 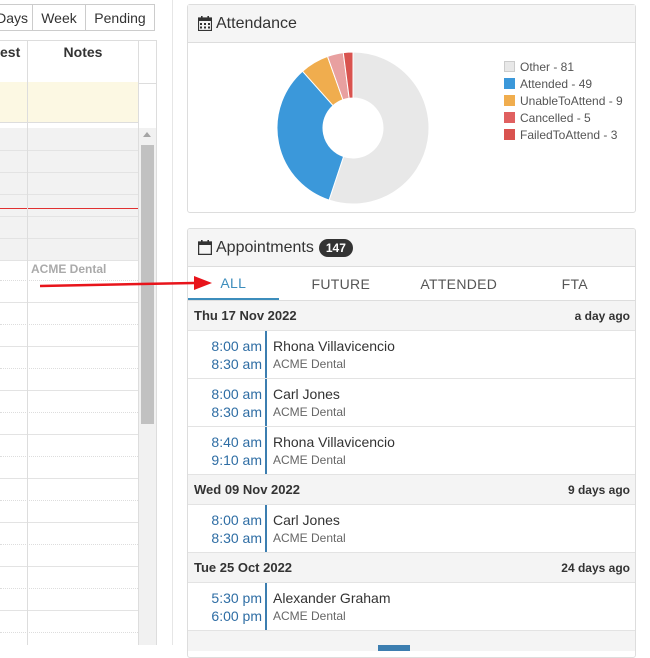 What do you see at coordinates (602, 315) in the screenshot?
I see `day-group-relative: a day ago` at bounding box center [602, 315].